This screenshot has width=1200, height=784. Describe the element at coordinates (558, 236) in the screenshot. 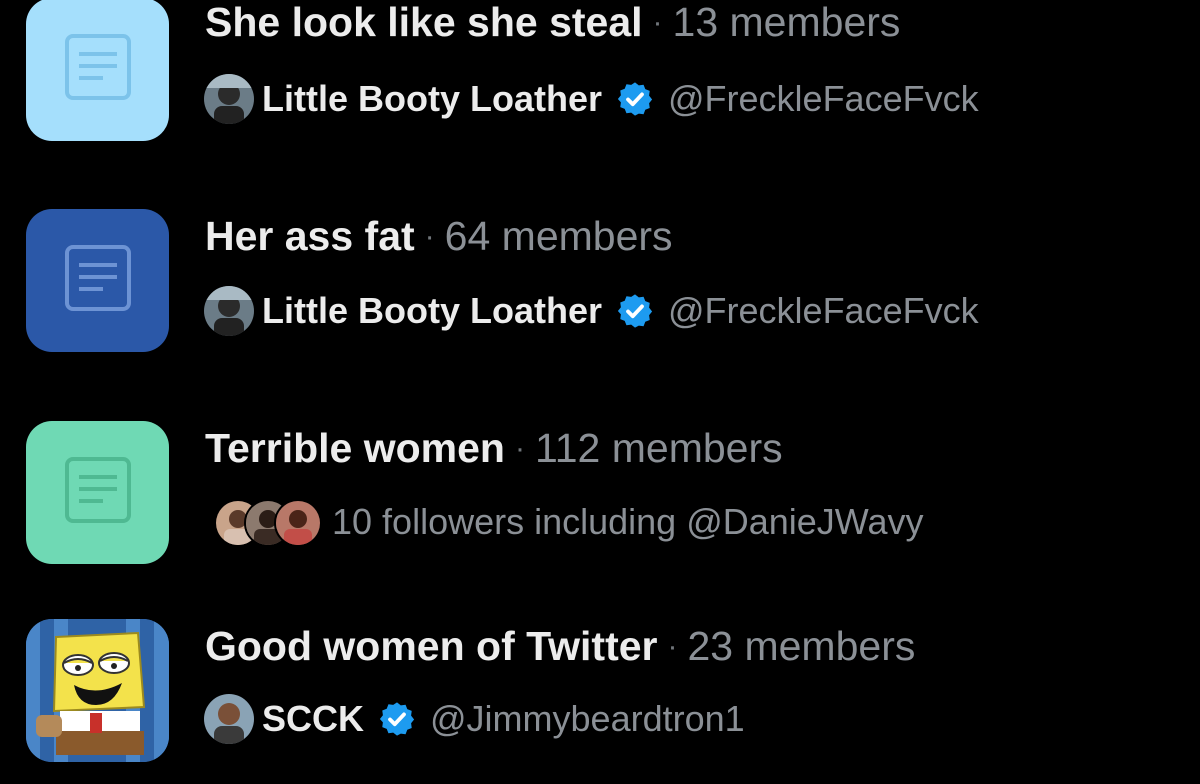

I see `member-count: 64 members` at that location.